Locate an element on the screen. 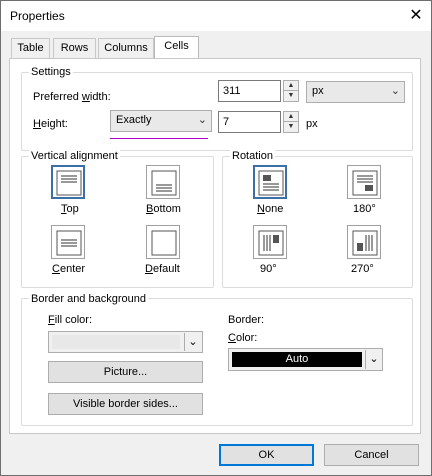  border-color-dropdown: Auto ⌄ is located at coordinates (305, 359).